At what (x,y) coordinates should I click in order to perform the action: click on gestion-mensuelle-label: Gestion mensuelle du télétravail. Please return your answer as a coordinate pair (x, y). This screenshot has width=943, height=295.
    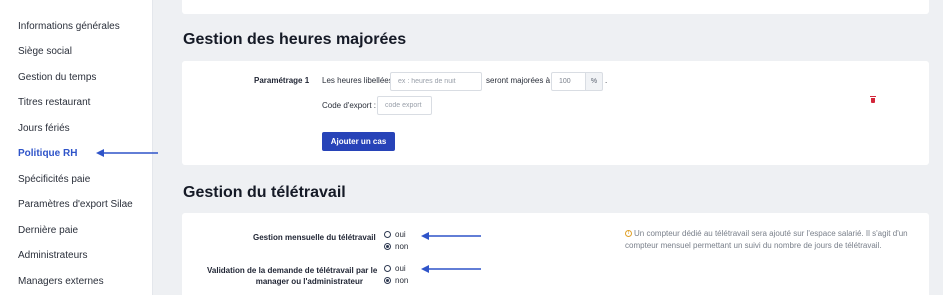
    Looking at the image, I should click on (314, 237).